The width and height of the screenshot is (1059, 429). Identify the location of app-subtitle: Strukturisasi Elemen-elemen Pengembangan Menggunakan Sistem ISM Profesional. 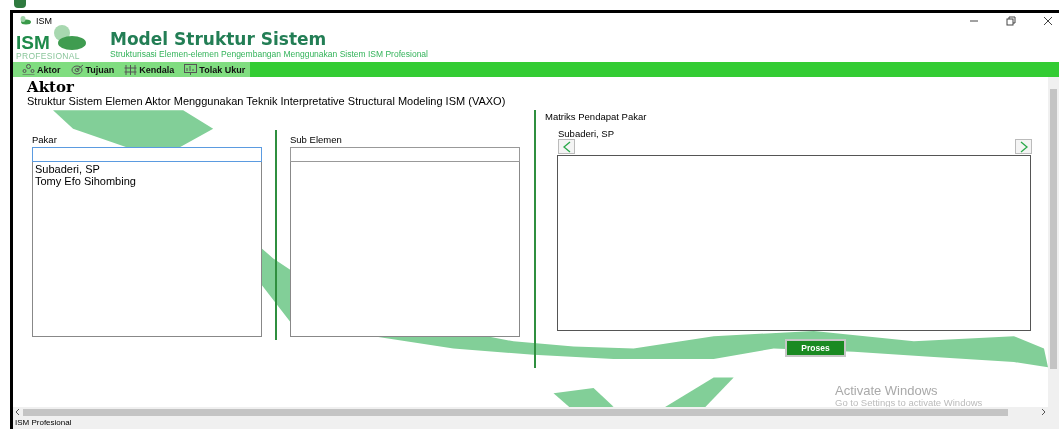
(269, 54).